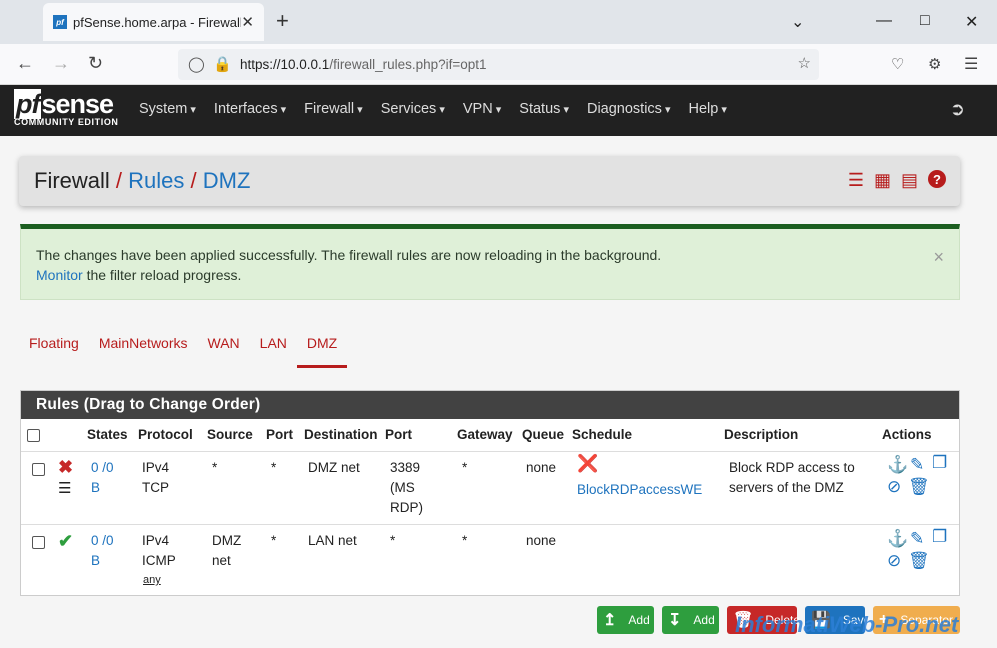  Describe the element at coordinates (247, 22) in the screenshot. I see `close-tab-icon: ✕` at that location.